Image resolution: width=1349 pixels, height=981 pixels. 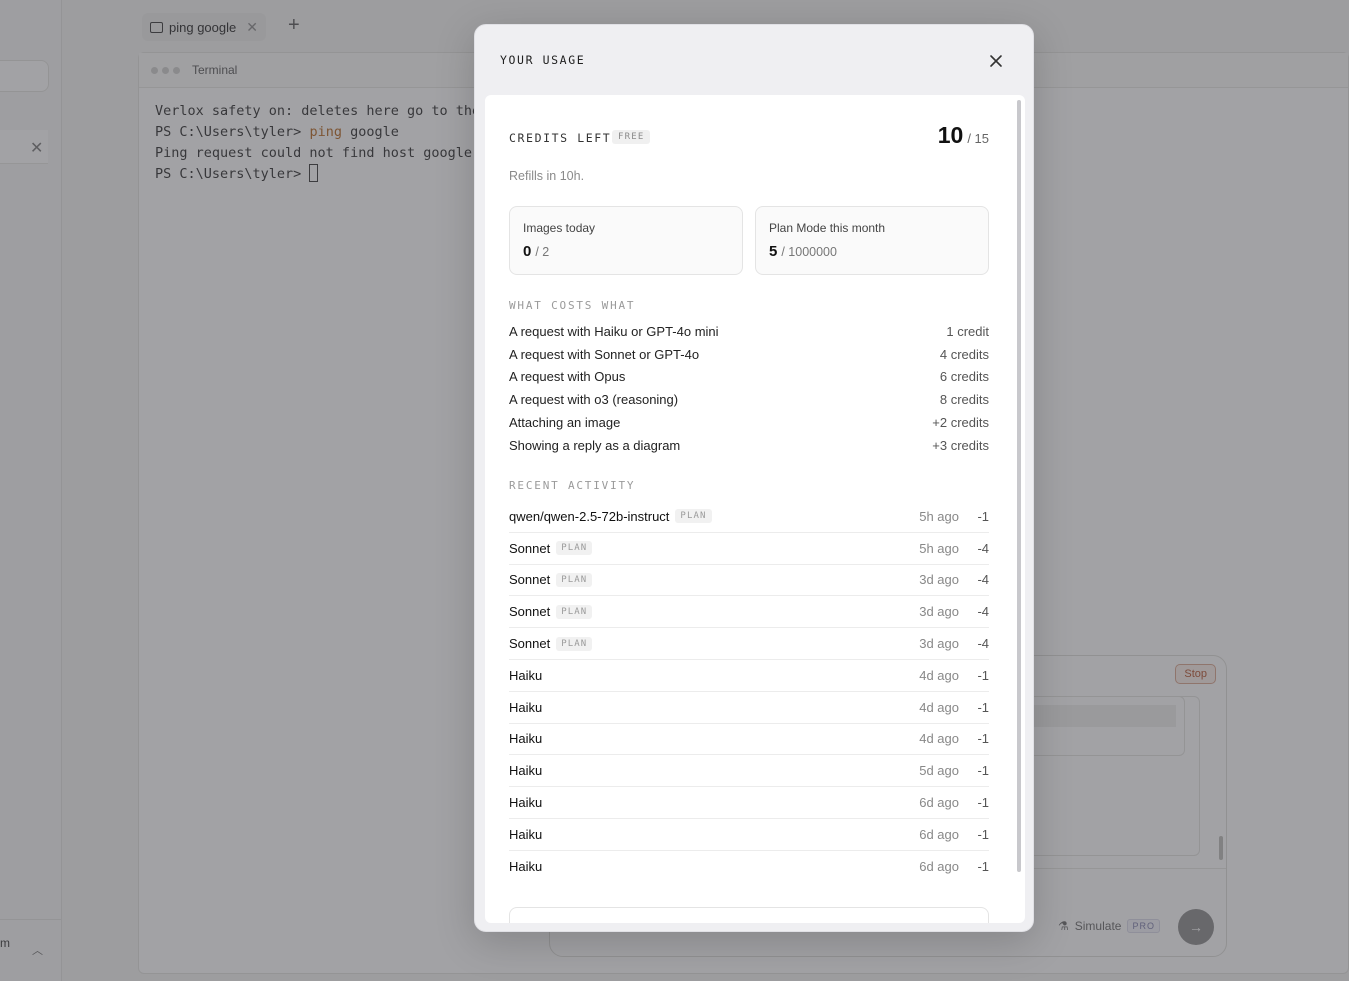 I want to click on usage-footer-card, so click(x=749, y=915).